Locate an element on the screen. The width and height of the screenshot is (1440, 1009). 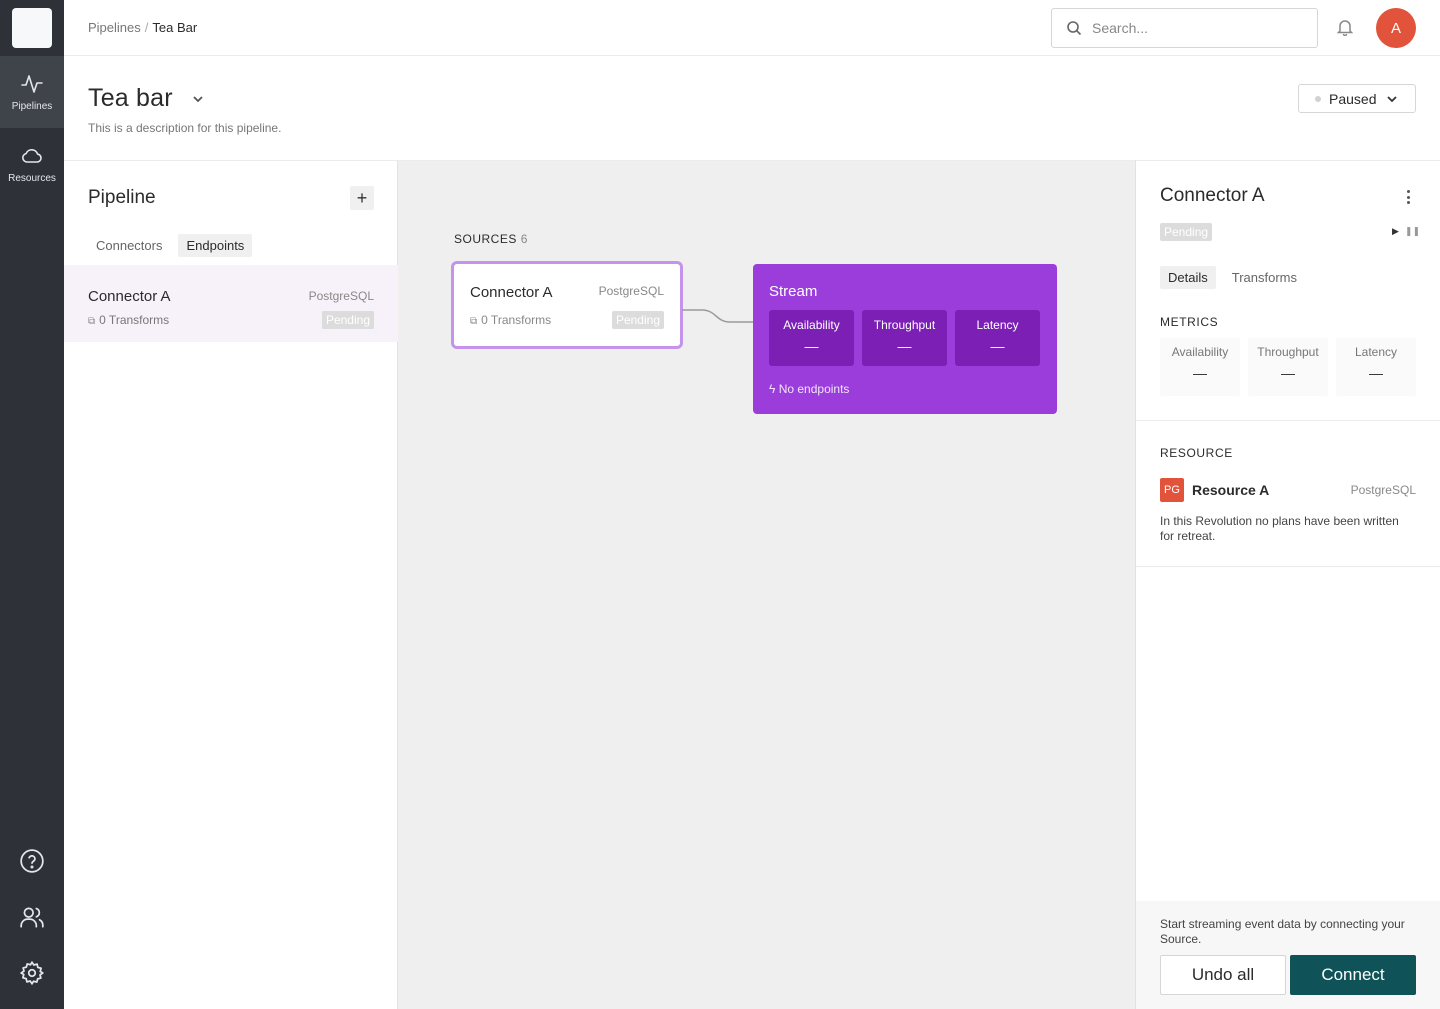
status-label: Paused is located at coordinates (1353, 98).